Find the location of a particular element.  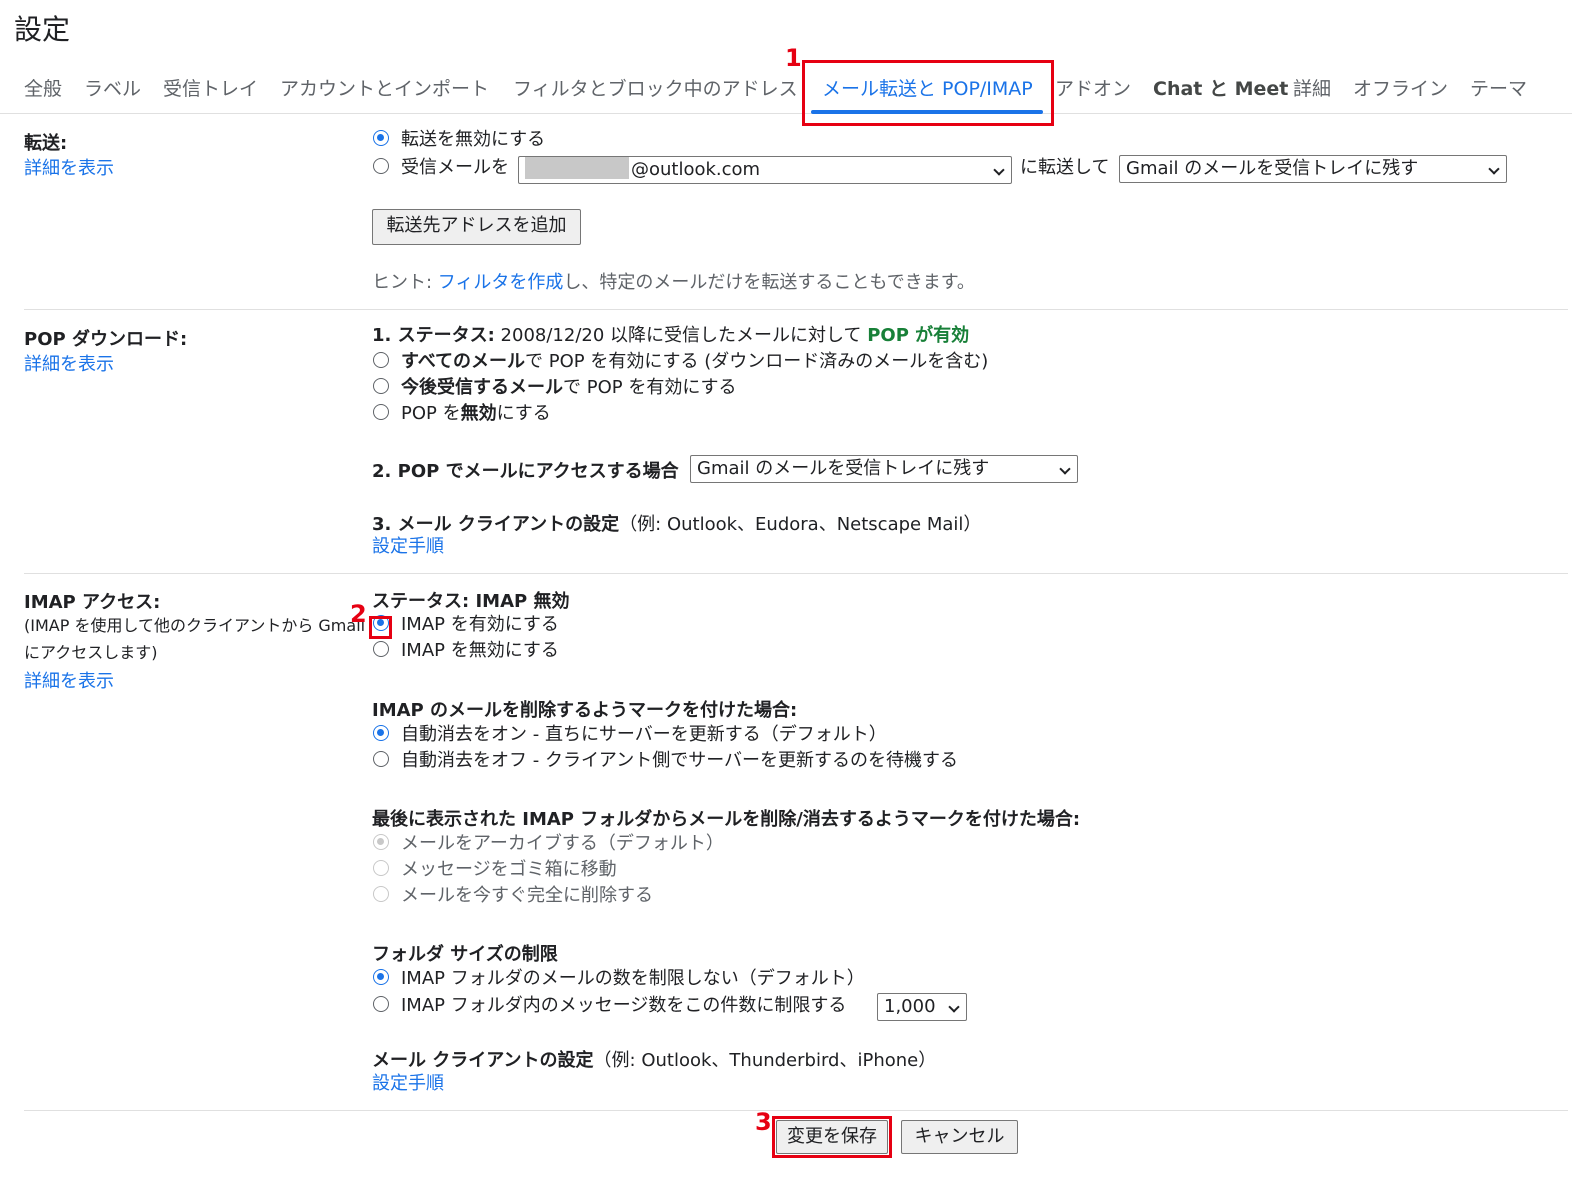

pop-access-select: Gmail のメールを受信トレイに残す is located at coordinates (884, 469).